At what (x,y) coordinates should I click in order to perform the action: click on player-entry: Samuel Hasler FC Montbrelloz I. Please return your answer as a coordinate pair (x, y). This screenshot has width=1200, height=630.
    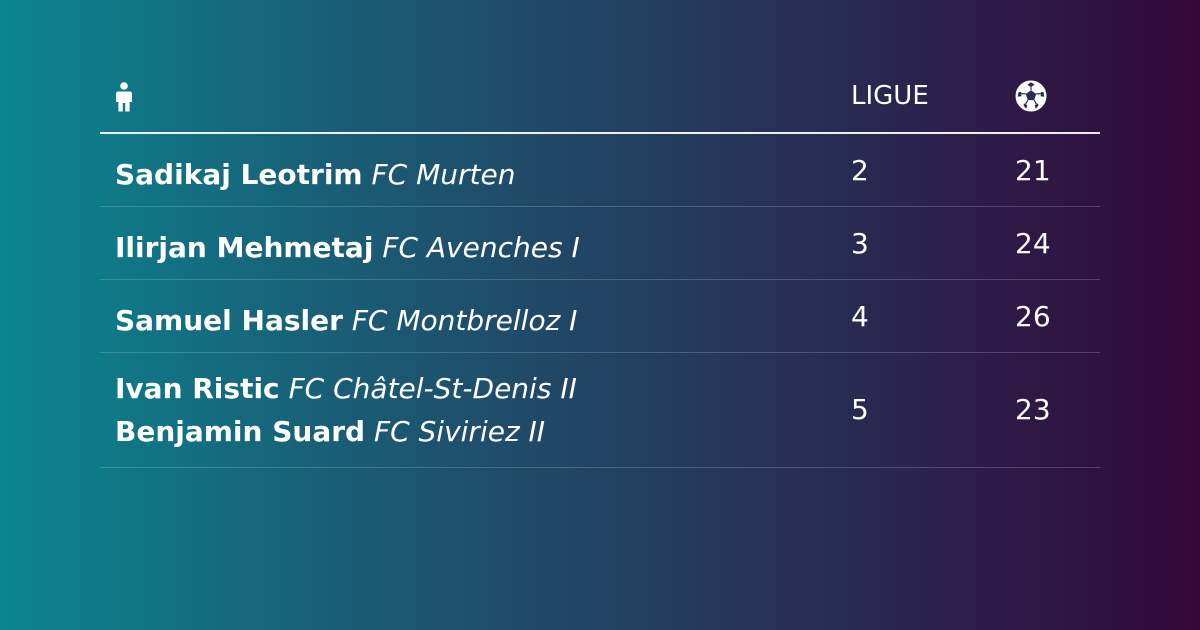
    Looking at the image, I should click on (346, 320).